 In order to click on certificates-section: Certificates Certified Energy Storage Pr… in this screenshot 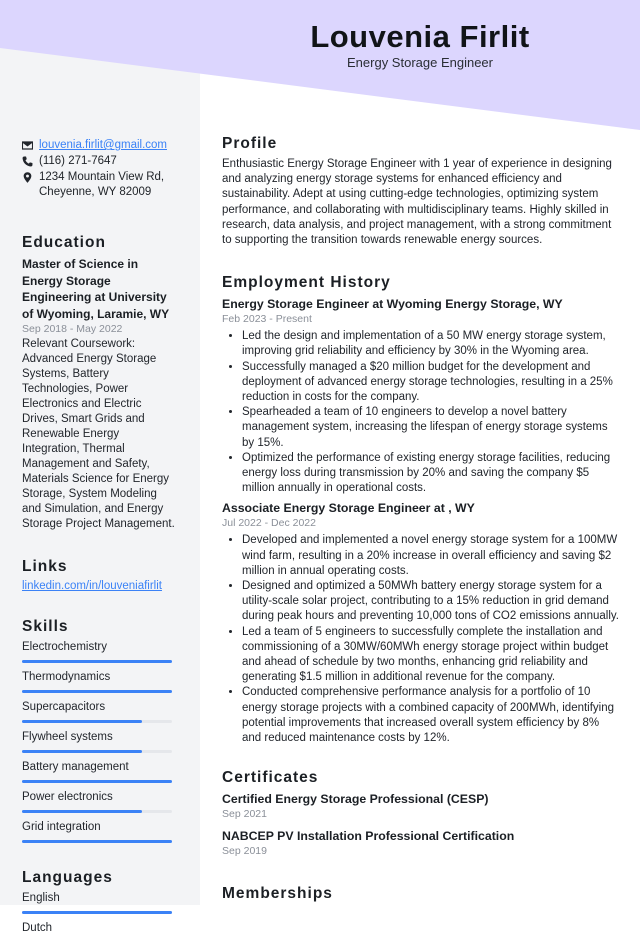, I will do `click(421, 814)`.